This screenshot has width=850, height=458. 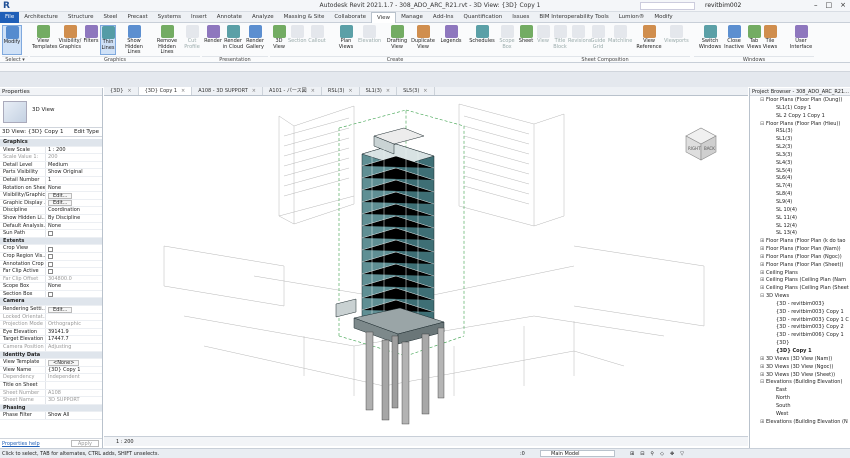 What do you see at coordinates (800, 164) in the screenshot?
I see `browser-node: SL4(3)` at bounding box center [800, 164].